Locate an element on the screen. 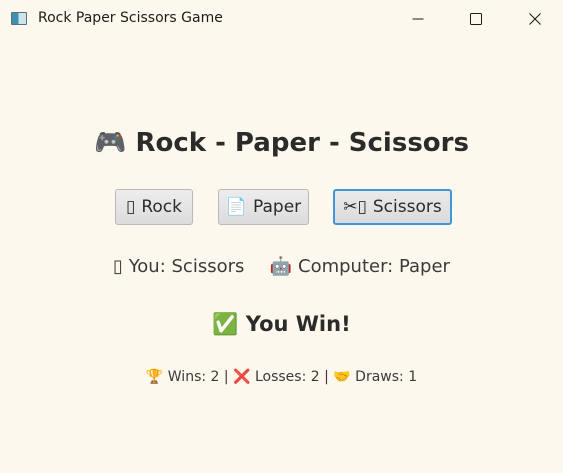 The width and height of the screenshot is (563, 473). result-line: ✅ You Win! is located at coordinates (281, 324).